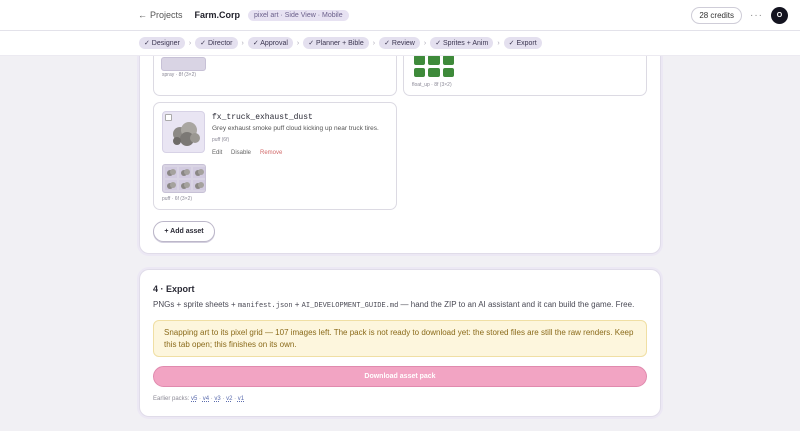 The image size is (800, 431). I want to click on step-director: ✓ Director, so click(216, 43).